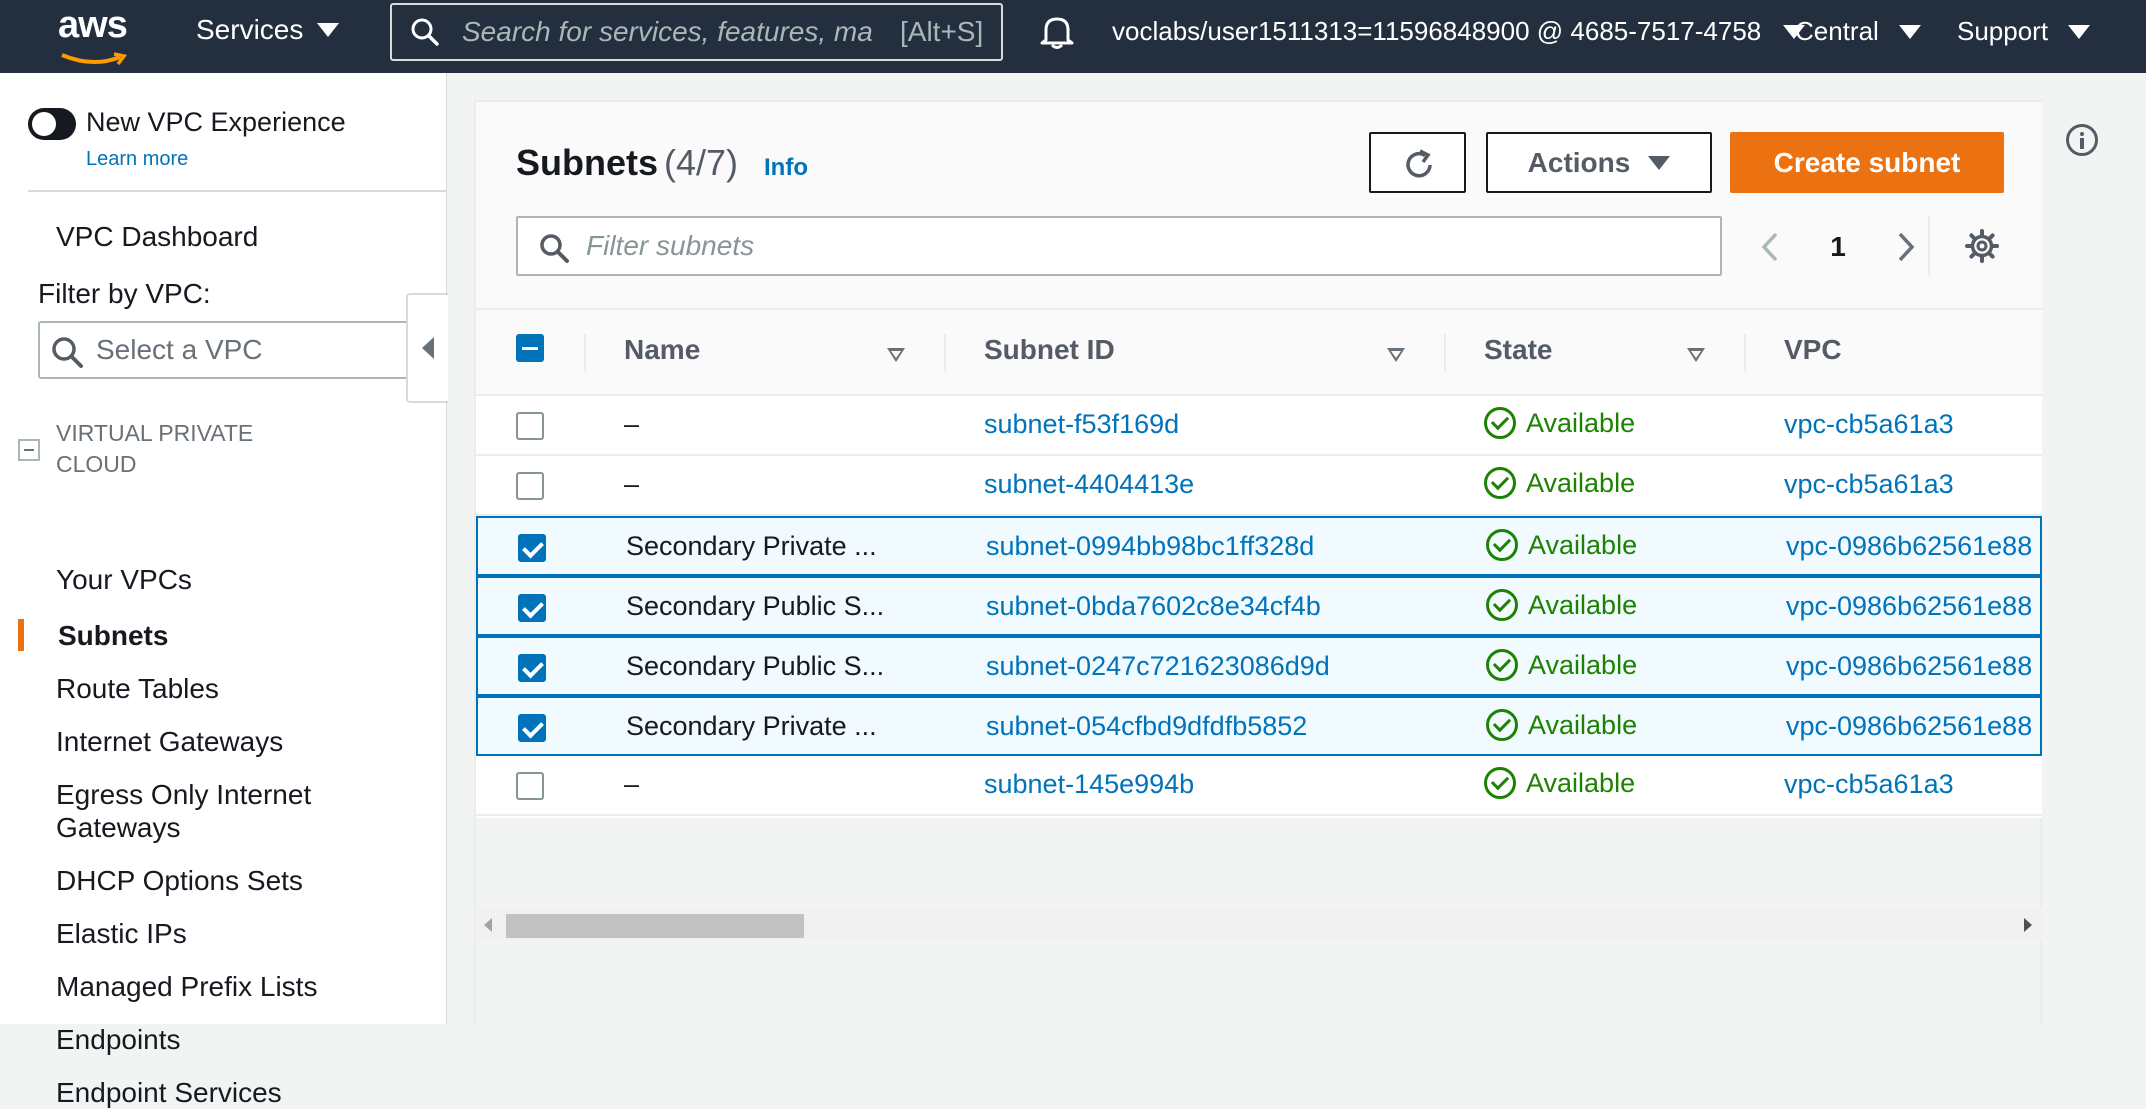 The width and height of the screenshot is (2146, 1109). What do you see at coordinates (701, 162) in the screenshot?
I see `selection-count: (4/7)` at bounding box center [701, 162].